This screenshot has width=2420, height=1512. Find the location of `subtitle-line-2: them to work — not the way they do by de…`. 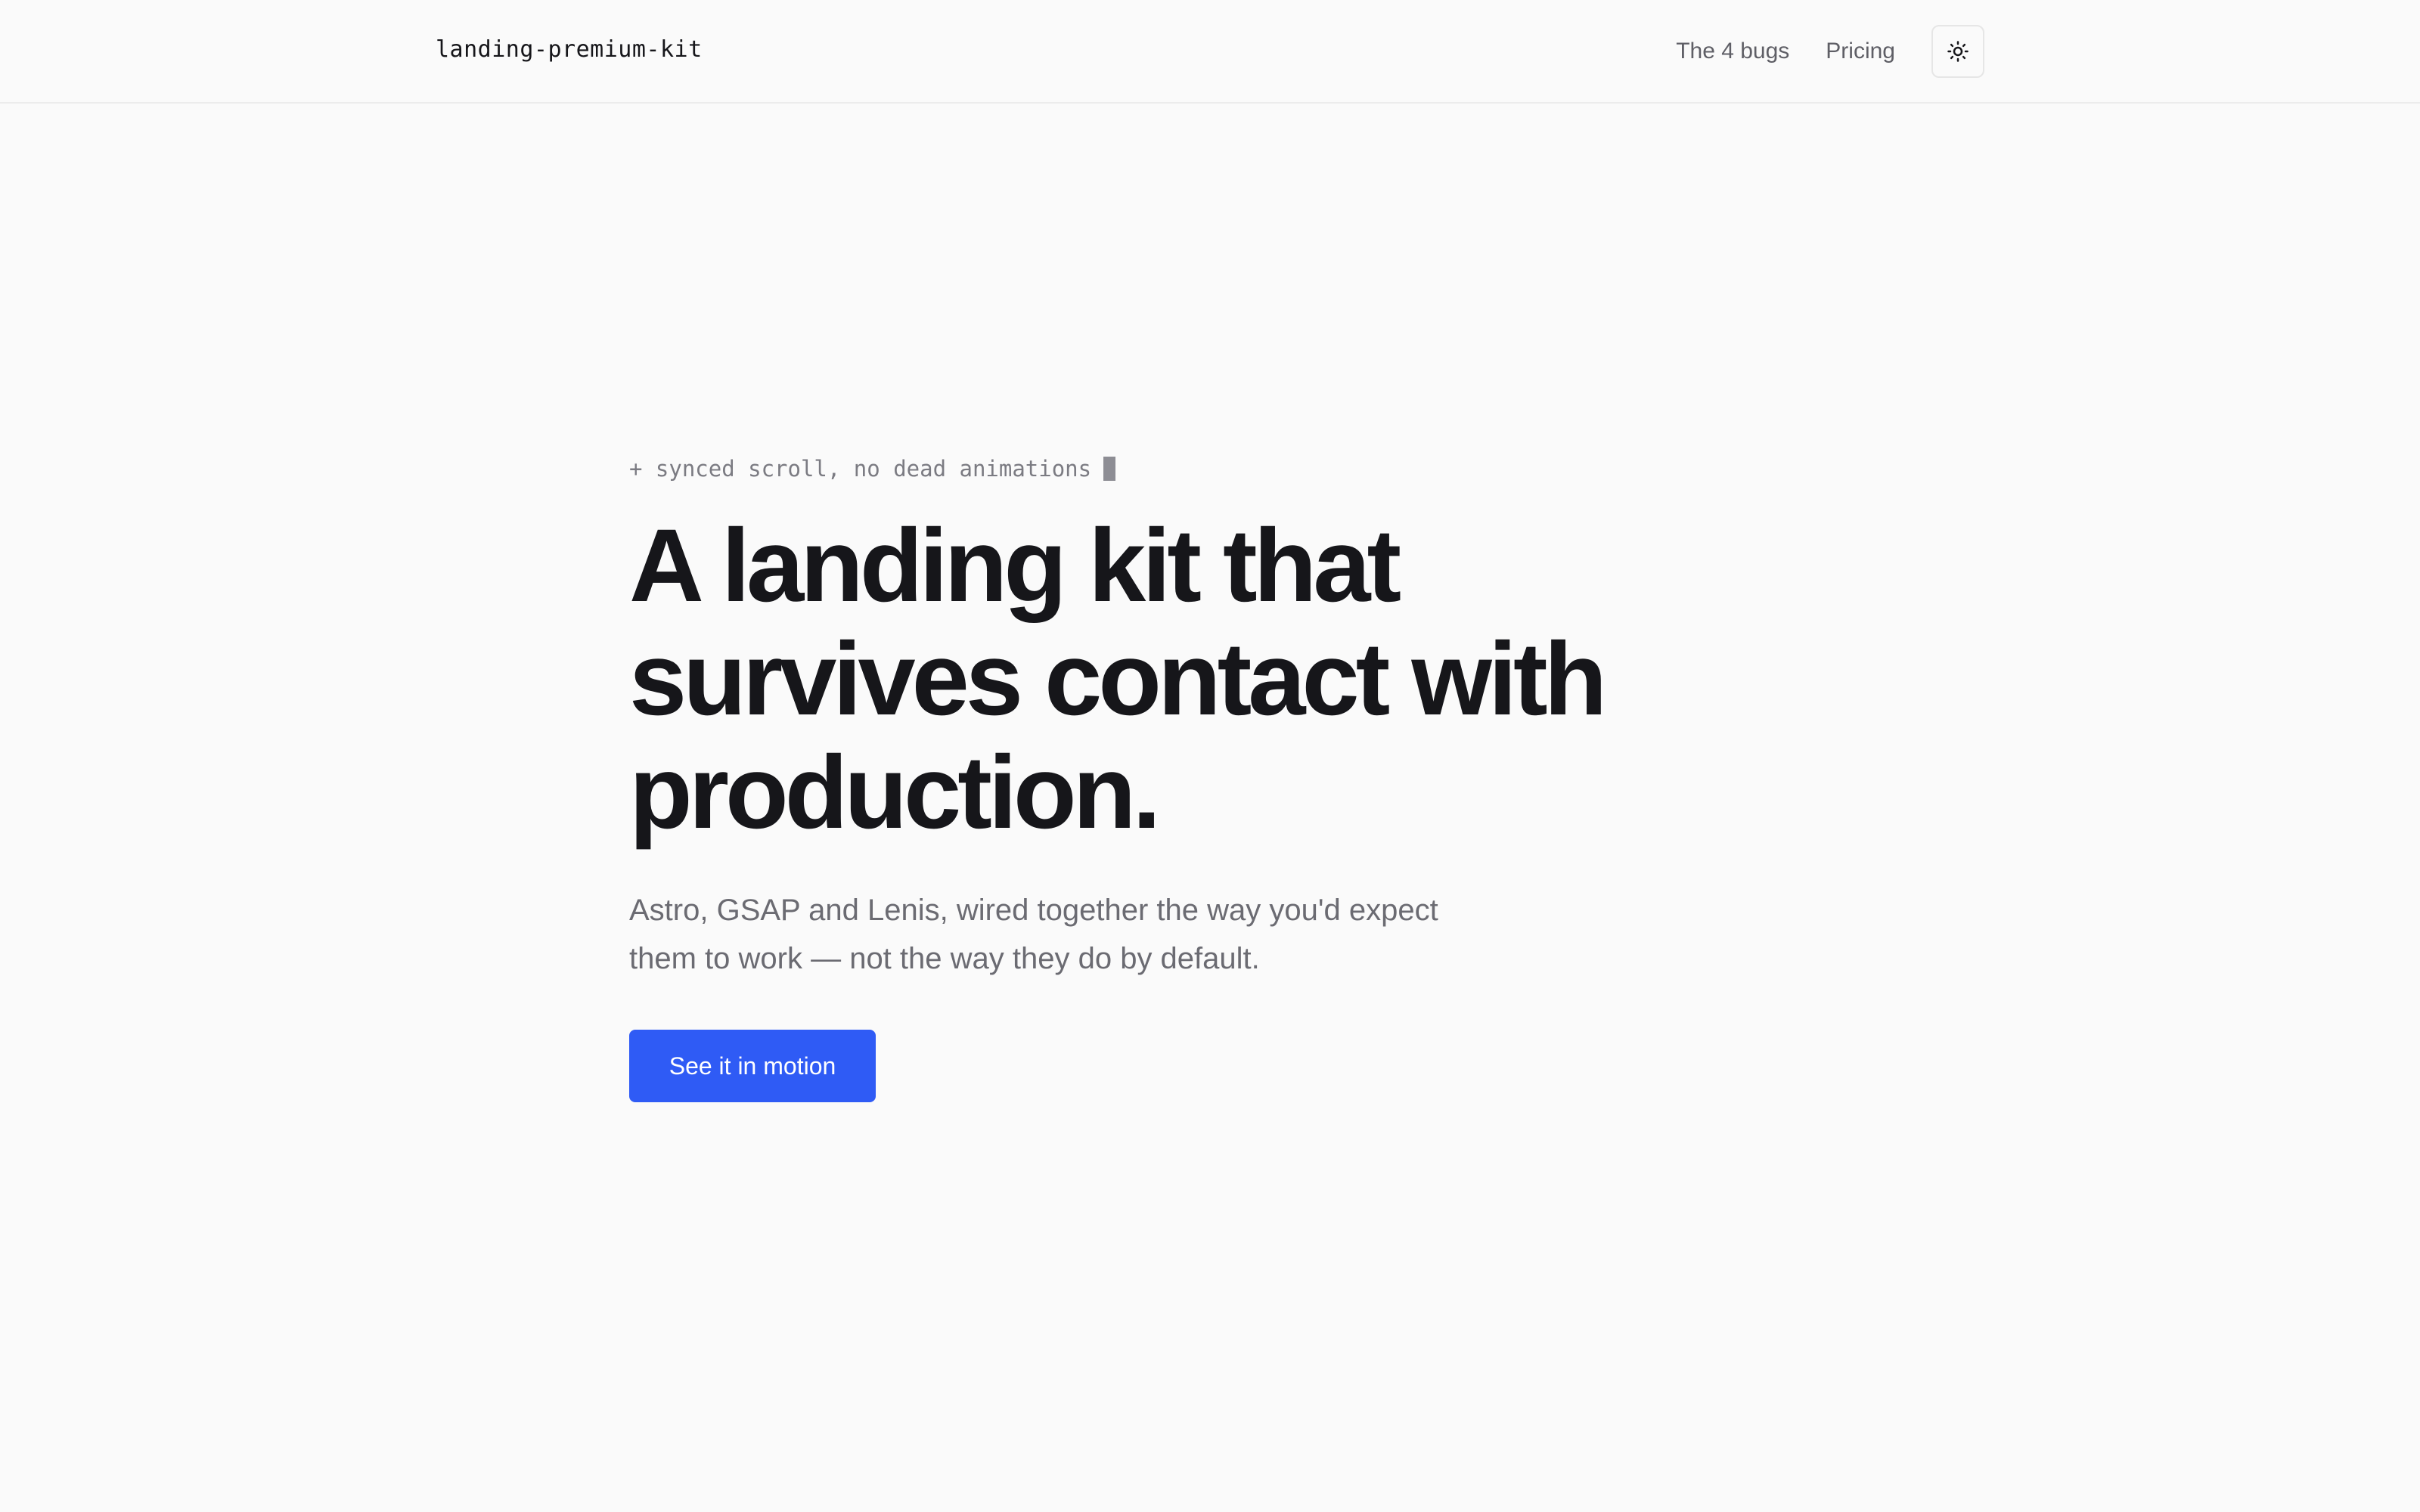

subtitle-line-2: them to work — not the way they do by de… is located at coordinates (944, 958).